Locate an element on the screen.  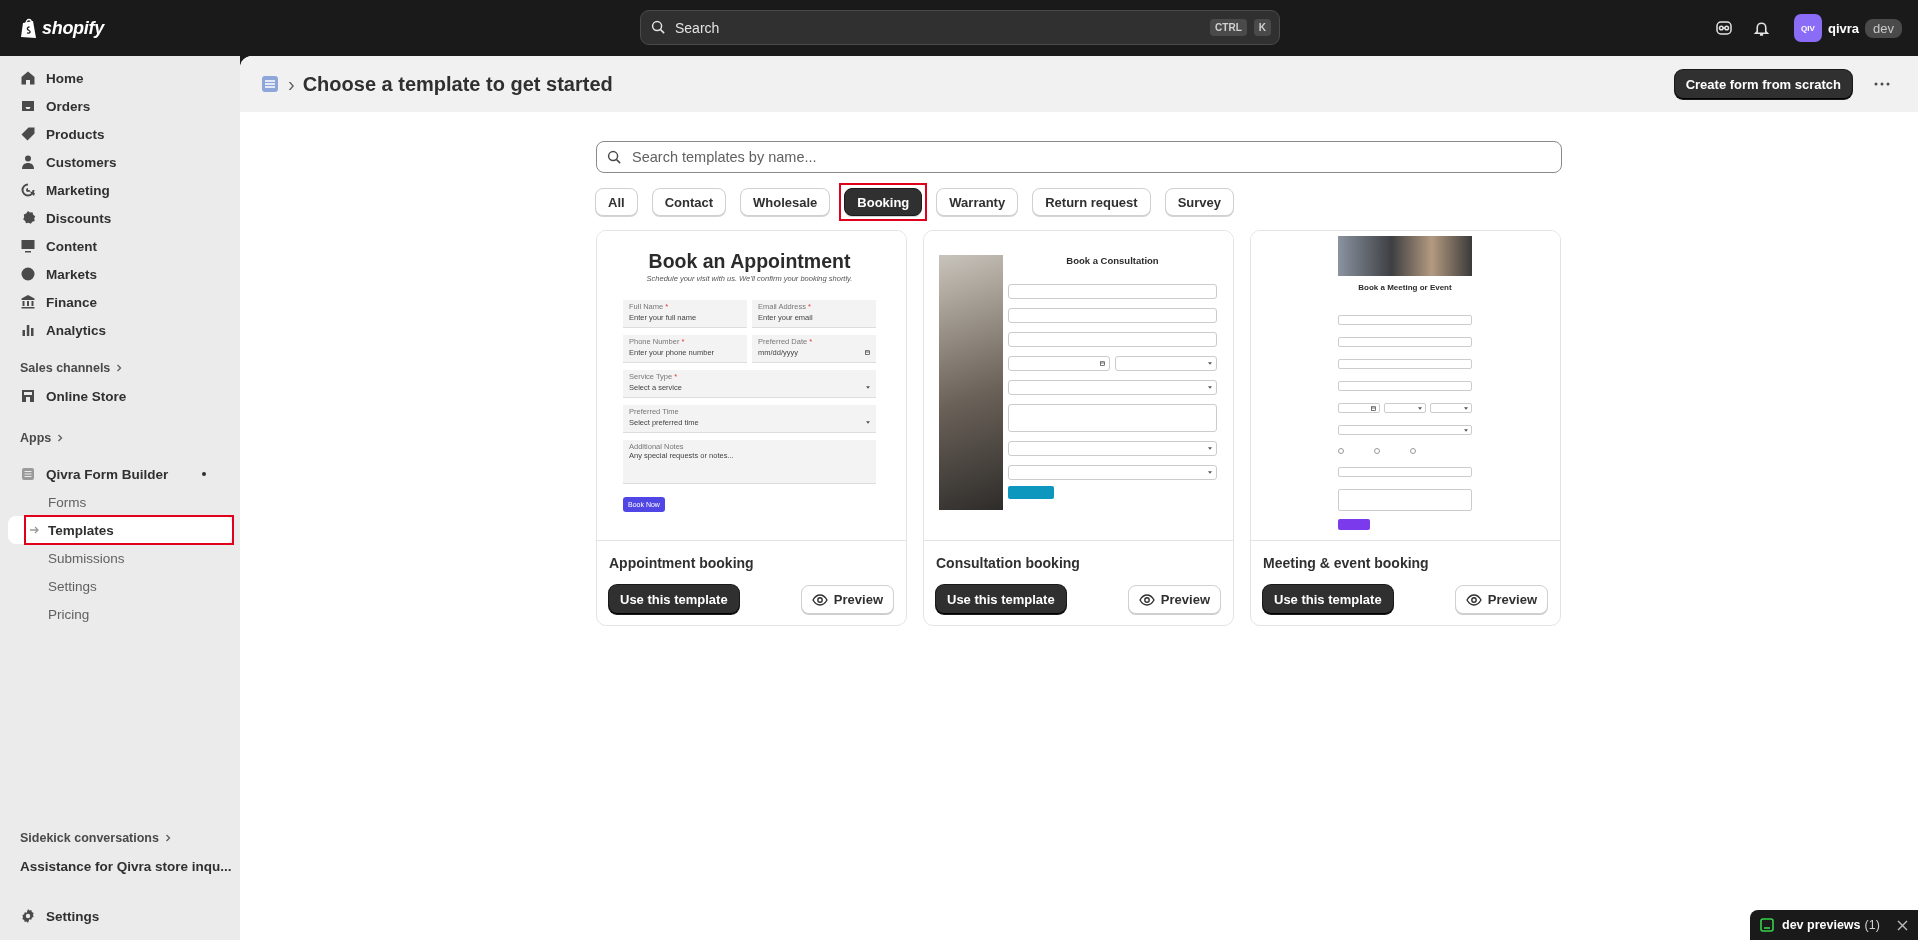
app-item: Qivra Form Builder is located at coordinates (120, 474).